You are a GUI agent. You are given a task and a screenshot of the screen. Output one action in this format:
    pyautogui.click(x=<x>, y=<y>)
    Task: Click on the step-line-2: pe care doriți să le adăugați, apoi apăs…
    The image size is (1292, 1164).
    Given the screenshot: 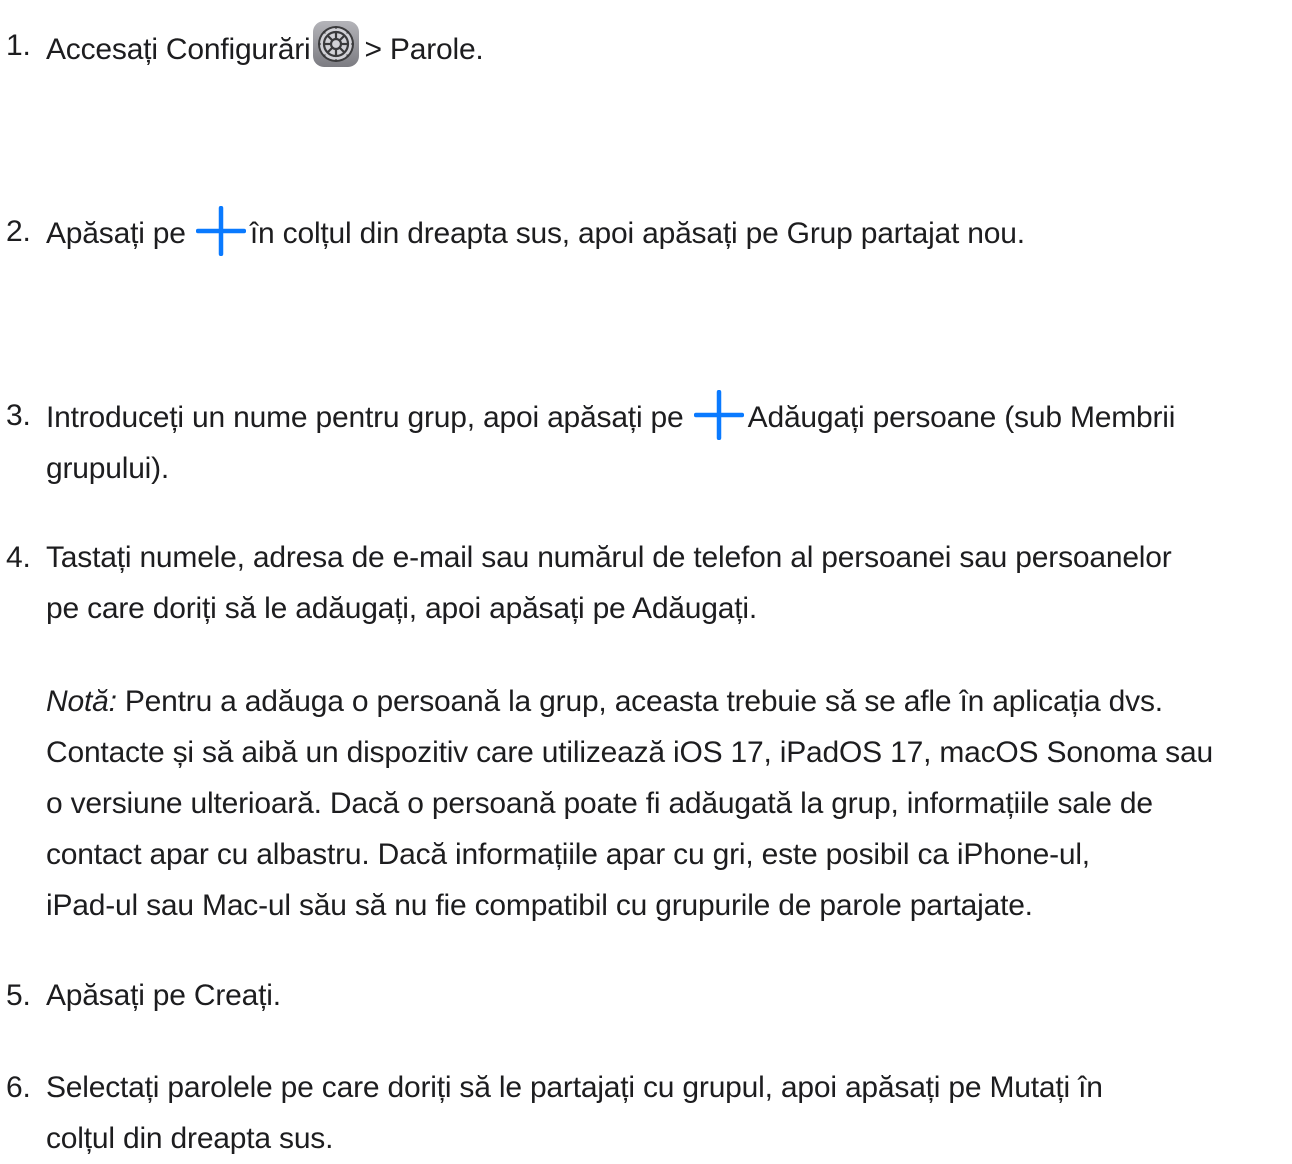 What is the action you would take?
    pyautogui.click(x=401, y=608)
    